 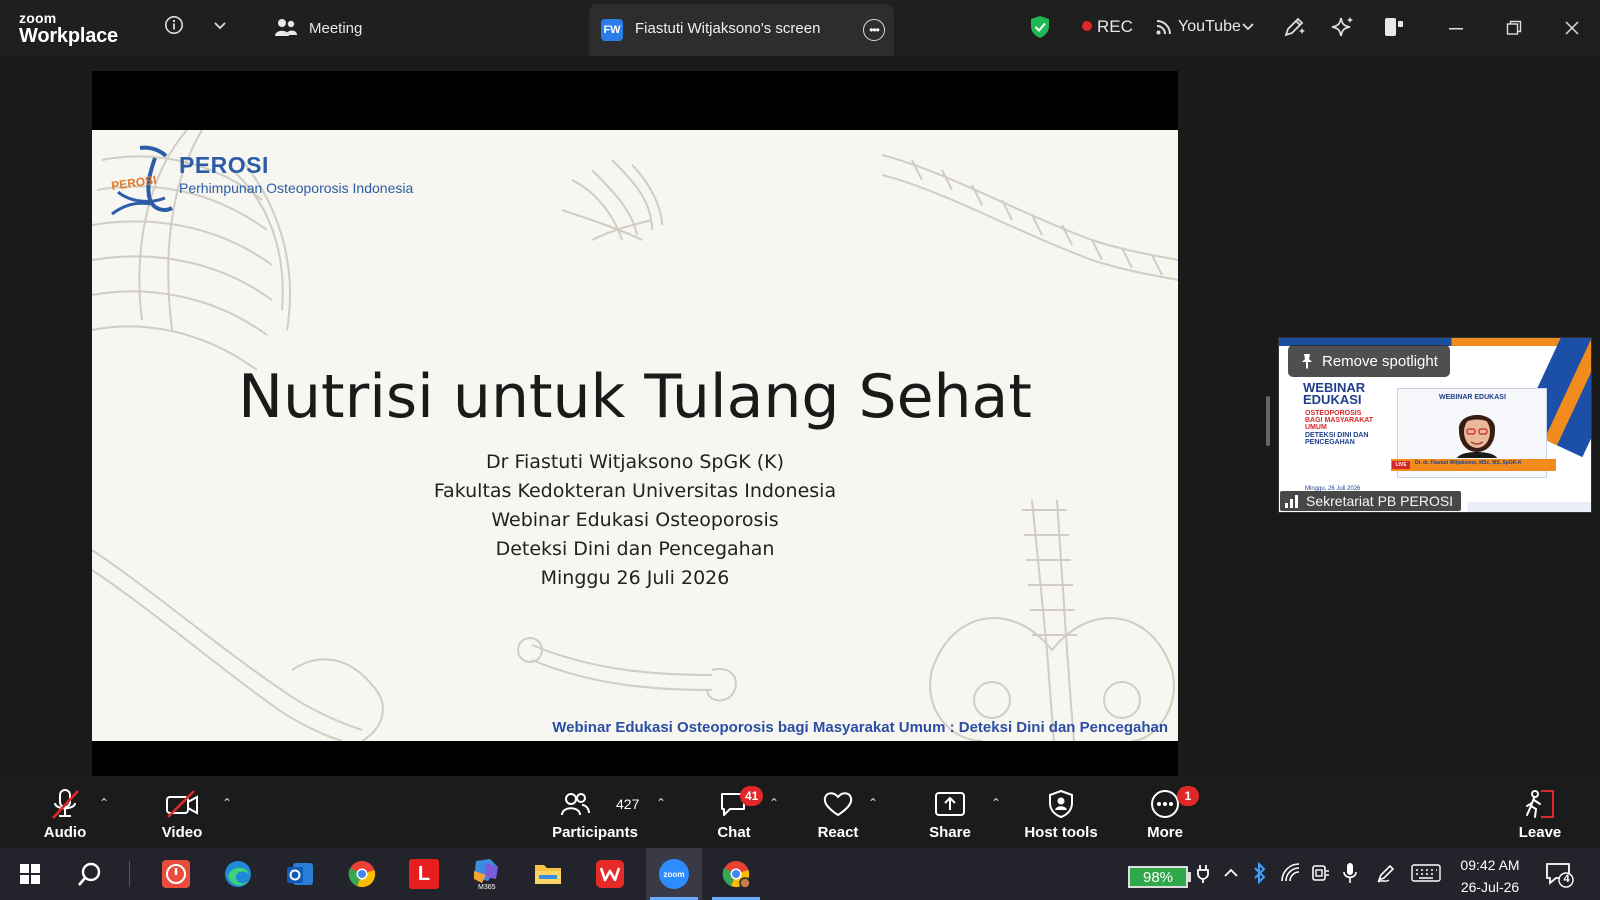 I want to click on perosi-logo-icon: PEROSI, so click(x=141, y=180).